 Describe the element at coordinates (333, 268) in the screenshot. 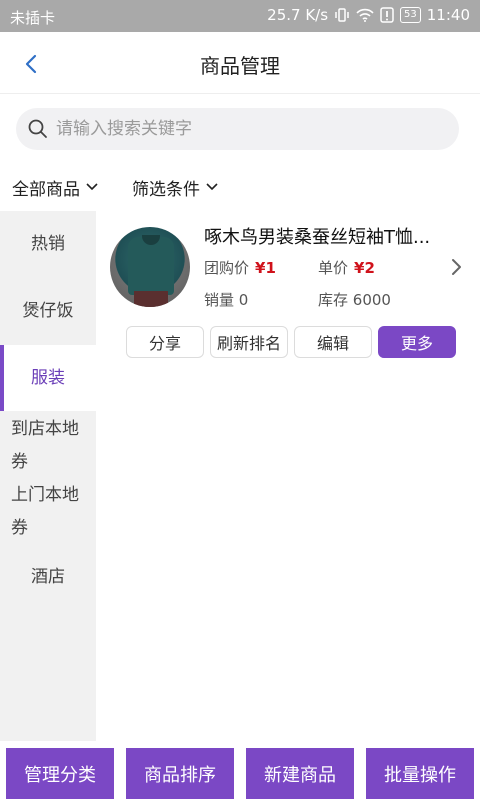

I see `unit-price-label: 单价` at that location.